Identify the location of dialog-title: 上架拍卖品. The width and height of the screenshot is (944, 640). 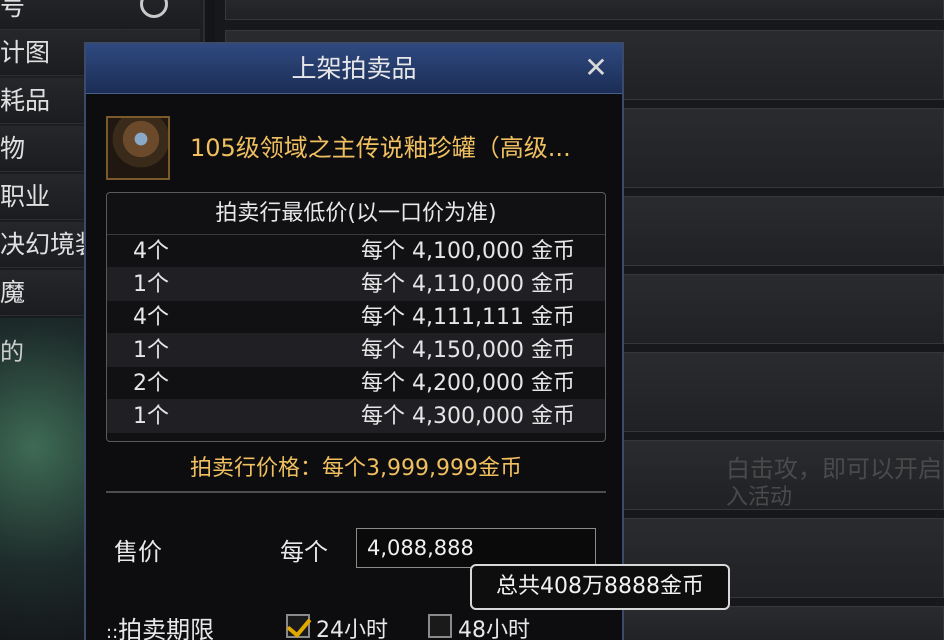
(354, 68).